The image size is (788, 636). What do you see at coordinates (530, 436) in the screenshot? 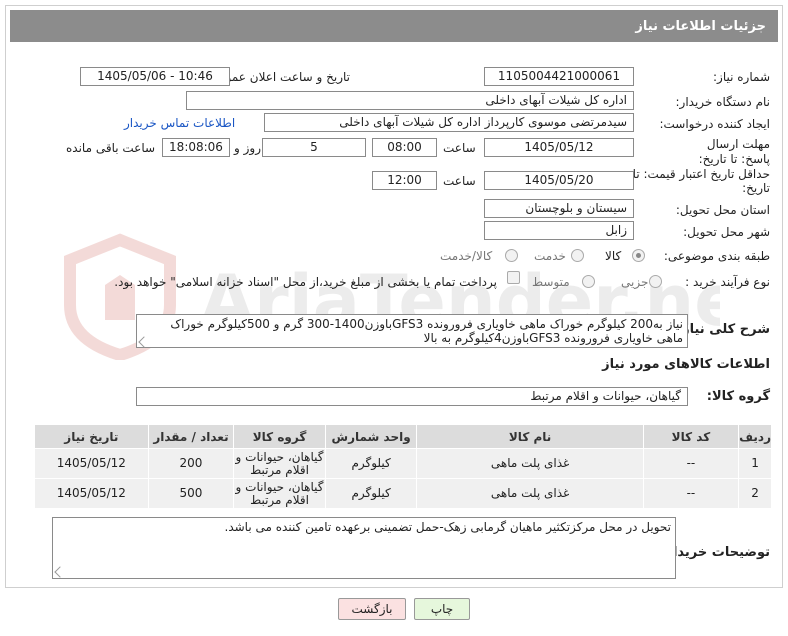
I see `col-header-name: نام کالا` at bounding box center [530, 436].